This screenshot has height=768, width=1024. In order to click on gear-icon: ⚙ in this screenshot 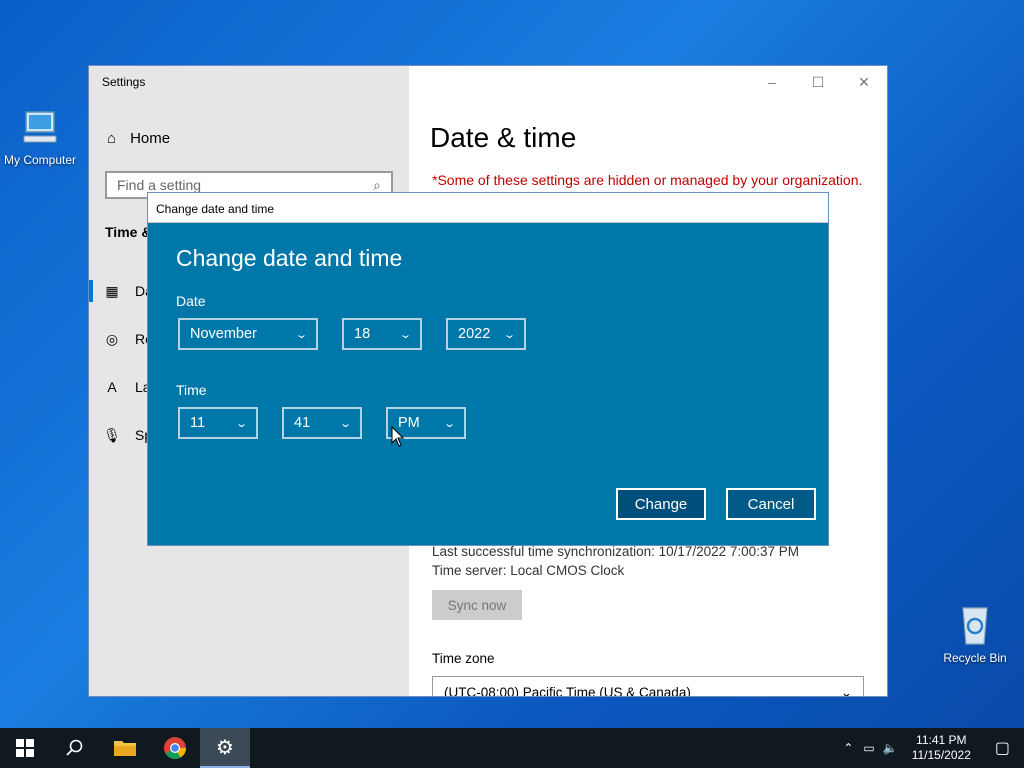, I will do `click(225, 747)`.